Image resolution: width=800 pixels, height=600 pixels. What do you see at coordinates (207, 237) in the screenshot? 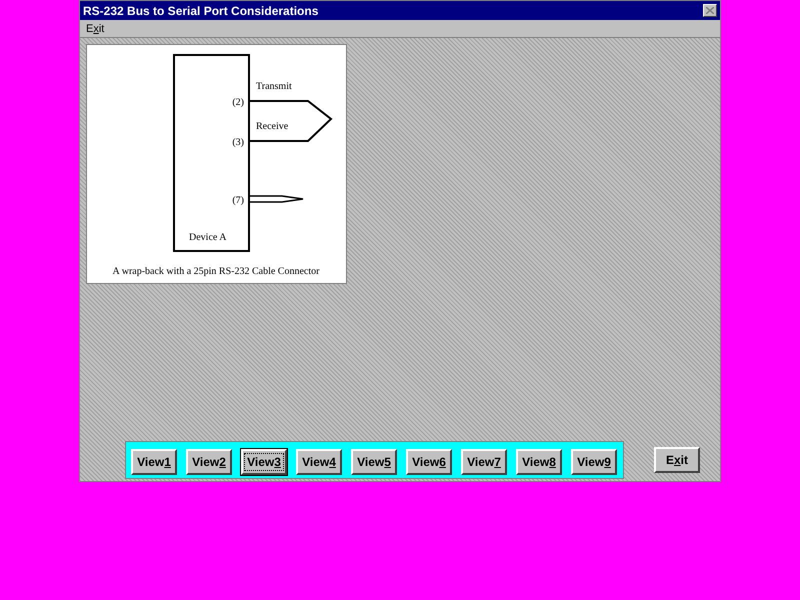
I see `device-label: Device A` at bounding box center [207, 237].